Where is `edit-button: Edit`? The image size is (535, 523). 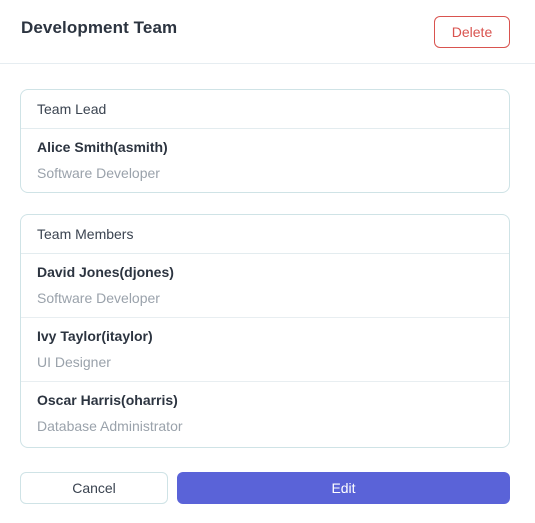 edit-button: Edit is located at coordinates (343, 488).